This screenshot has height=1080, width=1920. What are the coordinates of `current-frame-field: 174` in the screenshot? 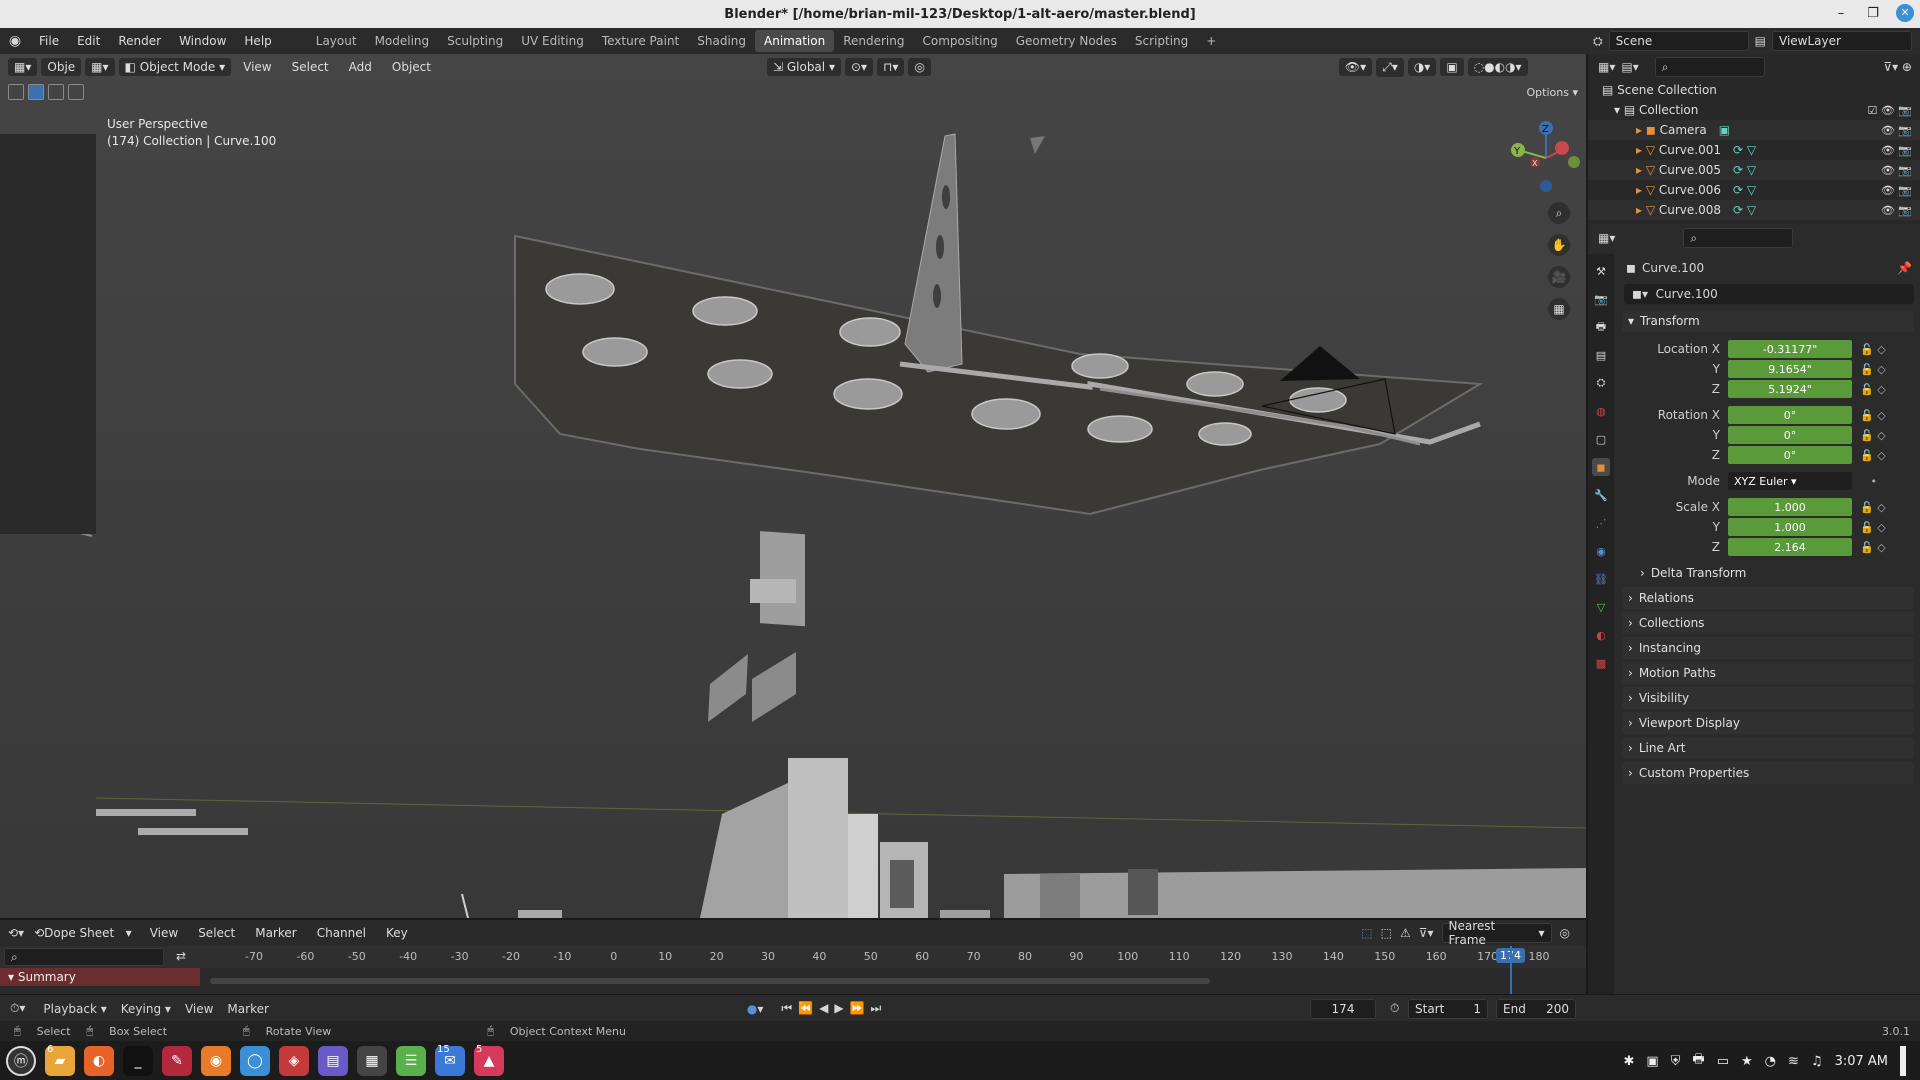 It's located at (1343, 1008).